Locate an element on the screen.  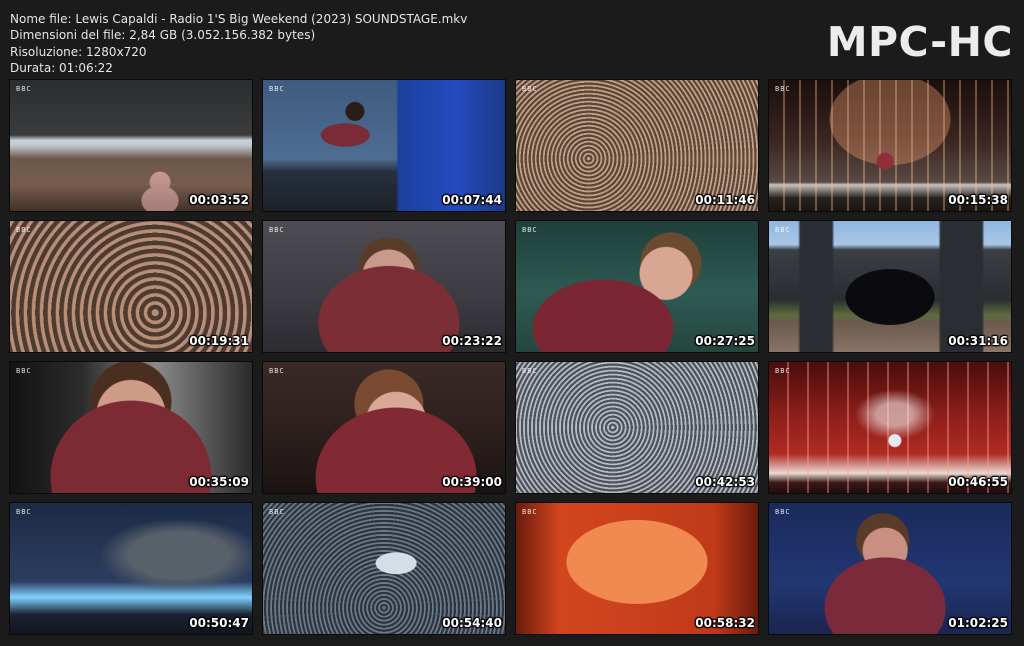
timestamp-label: 00:15:38 is located at coordinates (978, 200).